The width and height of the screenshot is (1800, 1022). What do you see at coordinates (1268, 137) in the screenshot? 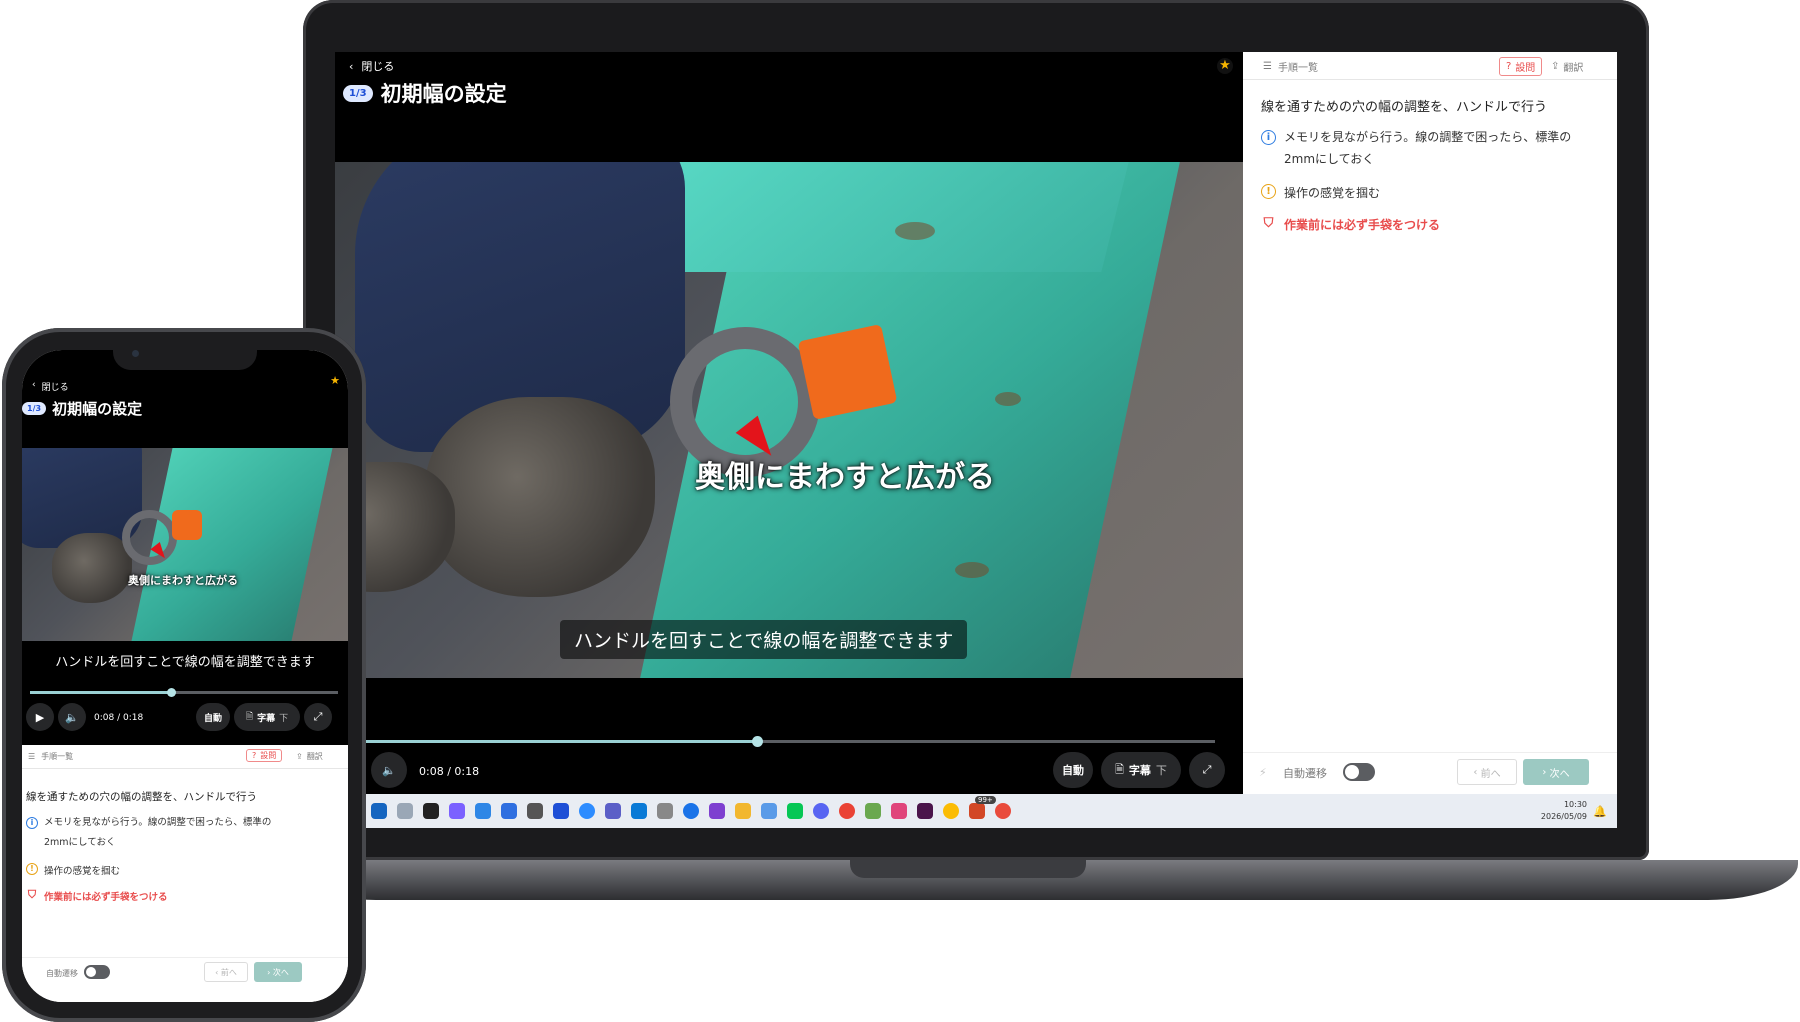
I see `info-icon: i` at bounding box center [1268, 137].